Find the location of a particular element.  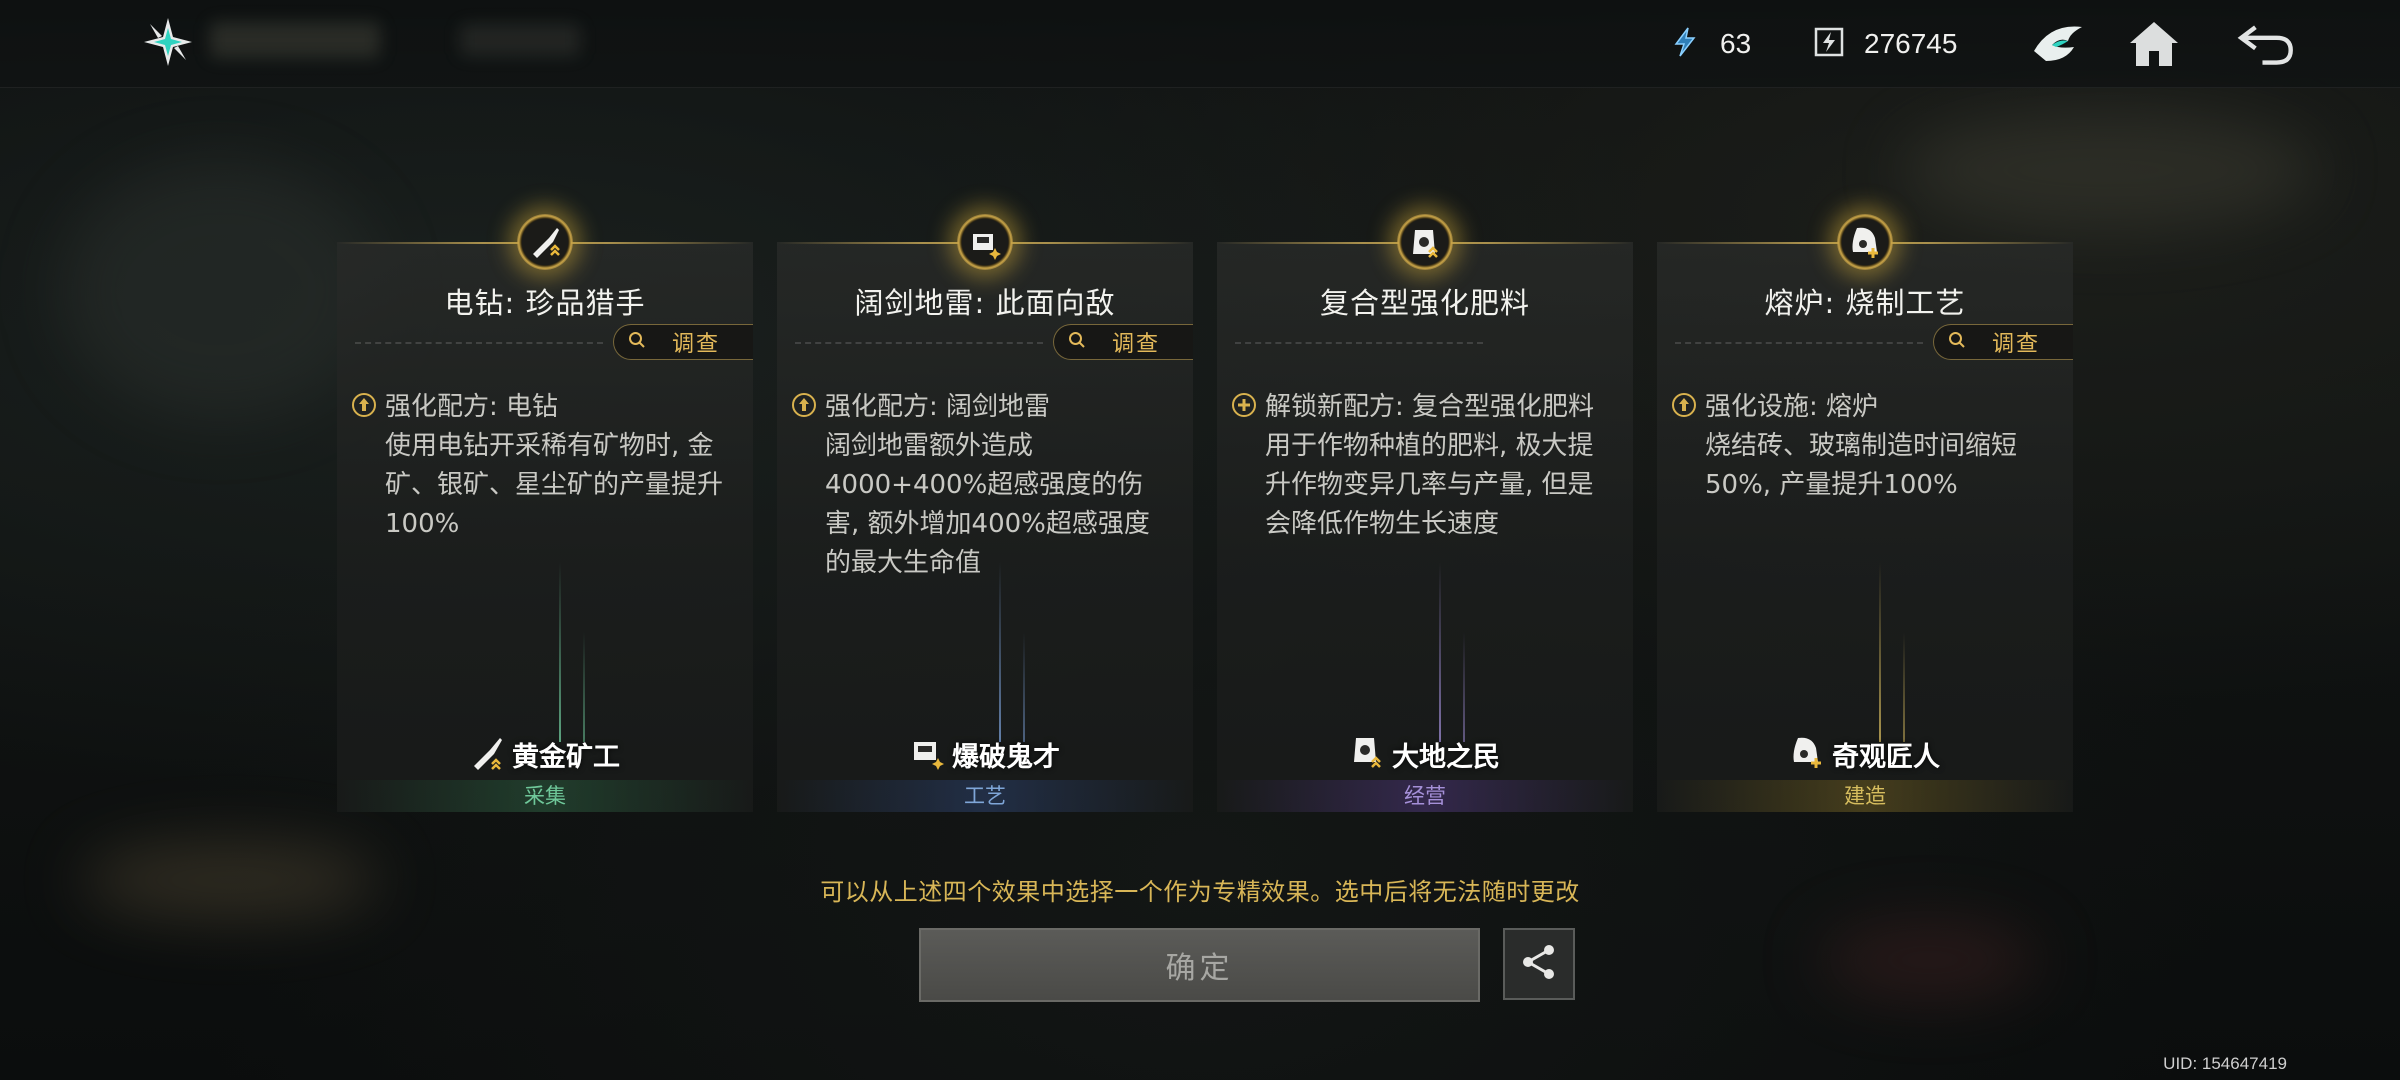

logo-icon is located at coordinates (168, 42).